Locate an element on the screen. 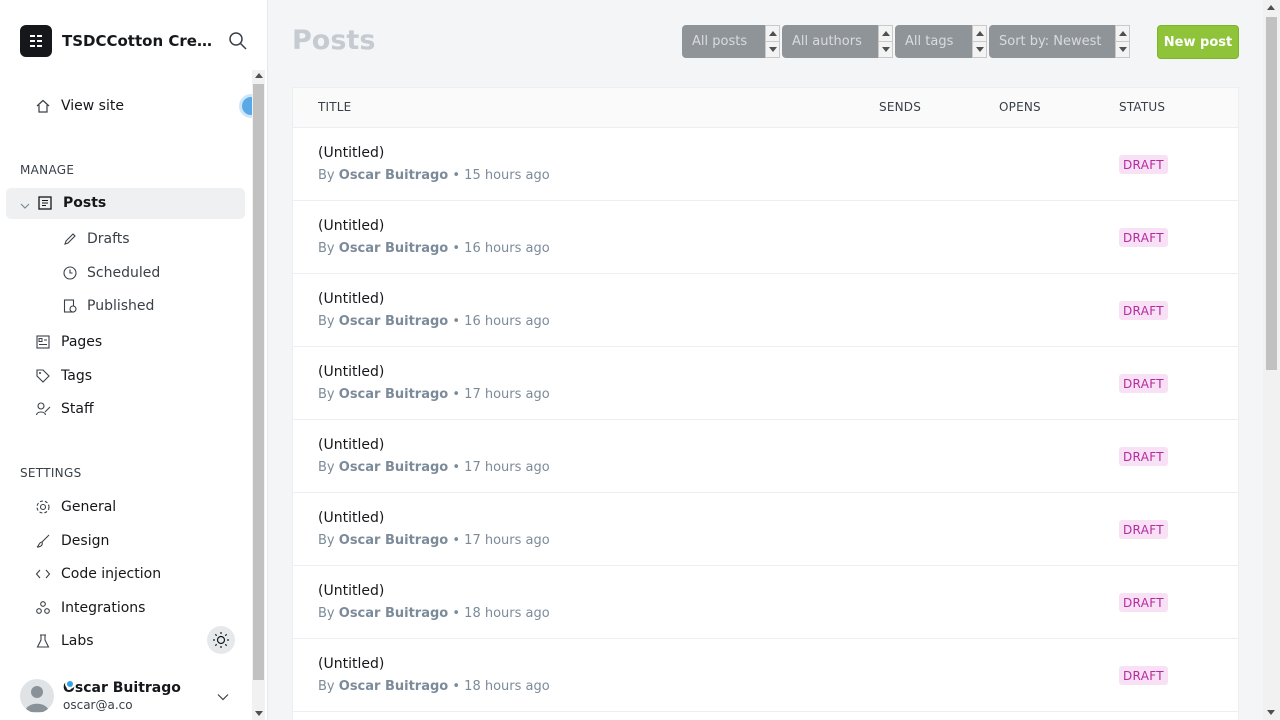 The height and width of the screenshot is (720, 1280). home-icon is located at coordinates (43, 106).